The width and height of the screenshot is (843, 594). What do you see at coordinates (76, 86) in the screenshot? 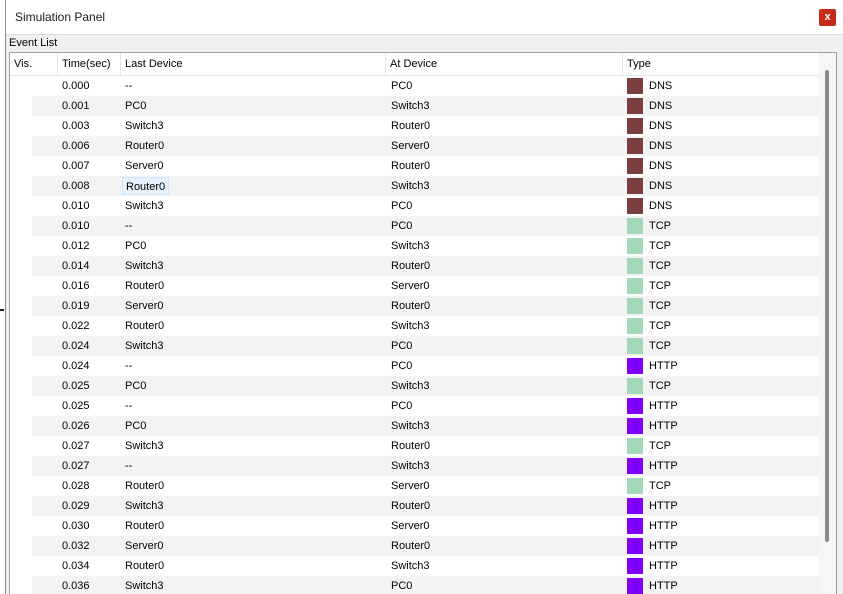
I see `time-cell: 0.000` at bounding box center [76, 86].